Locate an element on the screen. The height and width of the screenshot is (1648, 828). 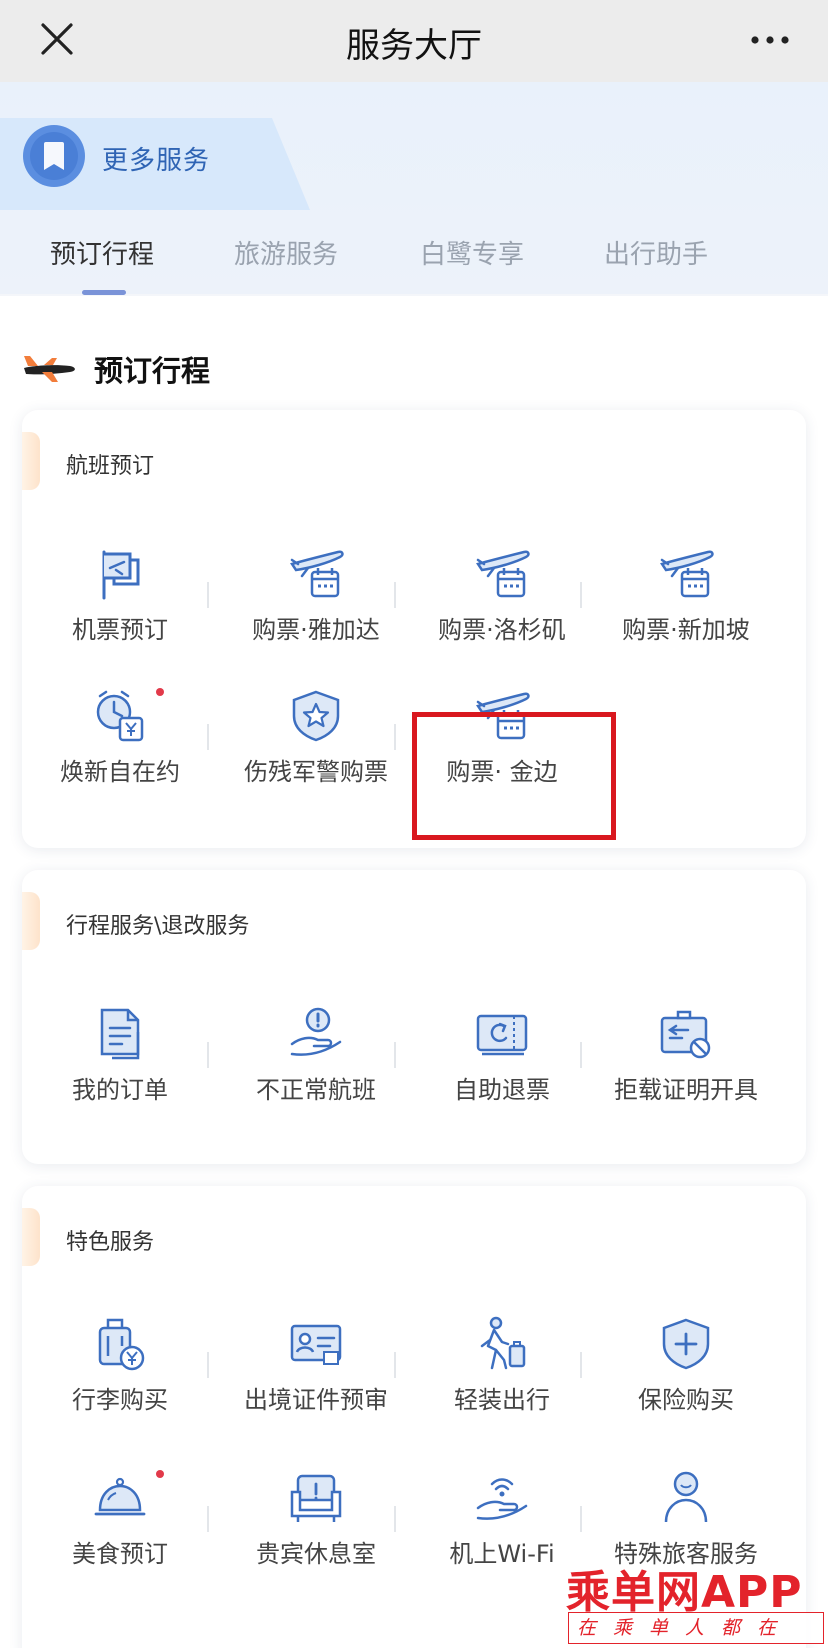
item-label: 拒载证明开具 is located at coordinates (686, 1090).